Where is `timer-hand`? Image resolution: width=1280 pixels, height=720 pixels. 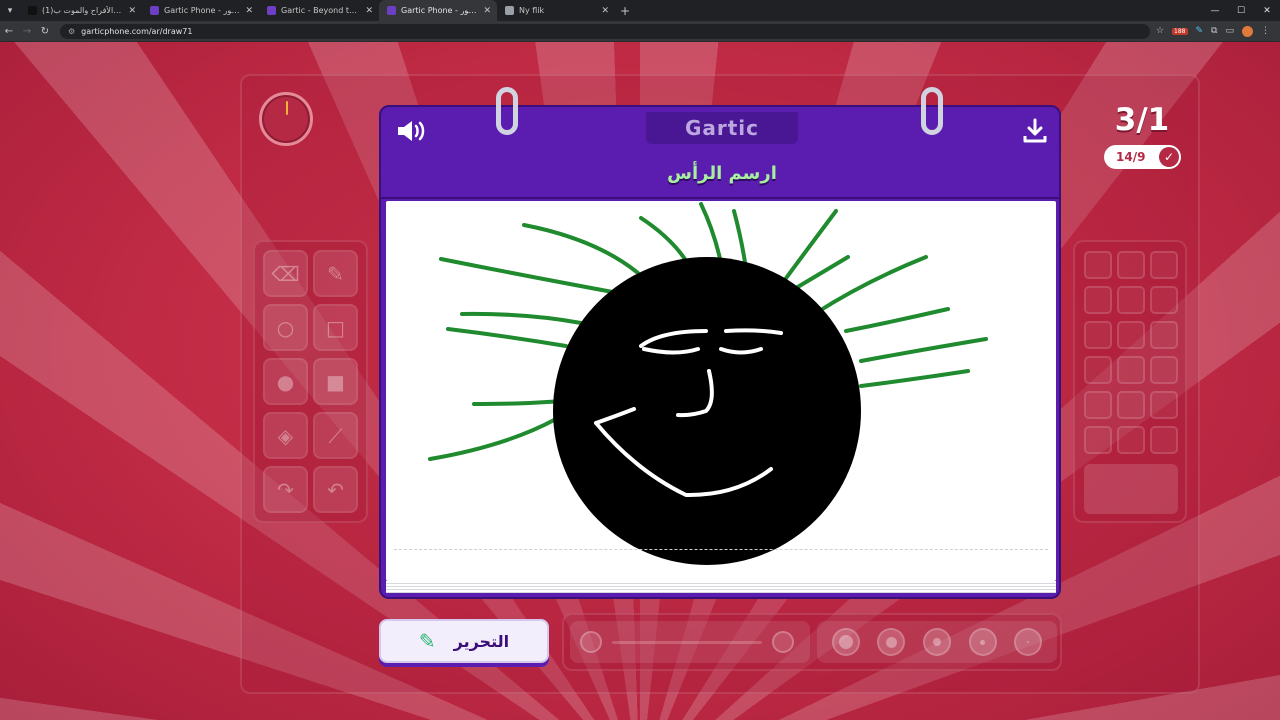
timer-hand is located at coordinates (287, 108).